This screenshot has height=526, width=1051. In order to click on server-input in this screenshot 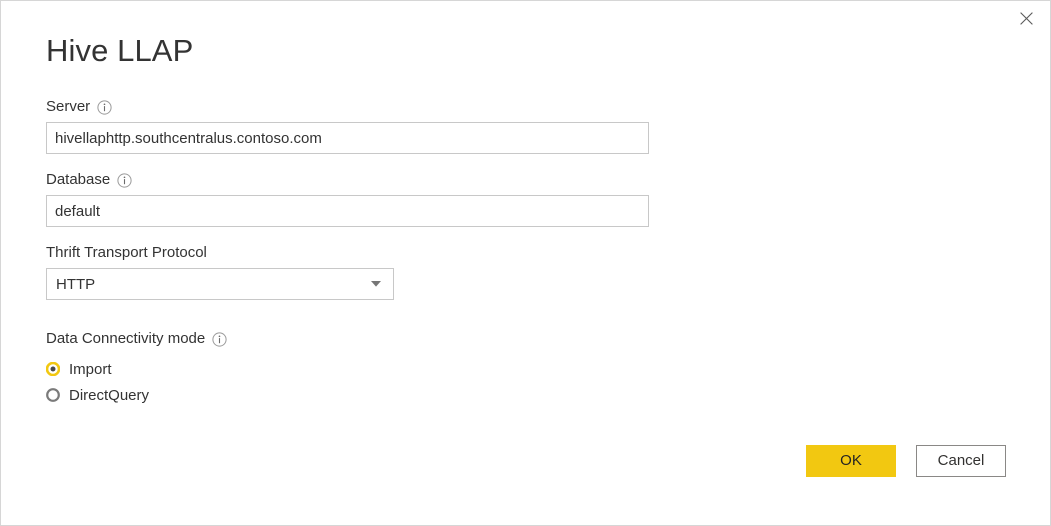, I will do `click(347, 138)`.